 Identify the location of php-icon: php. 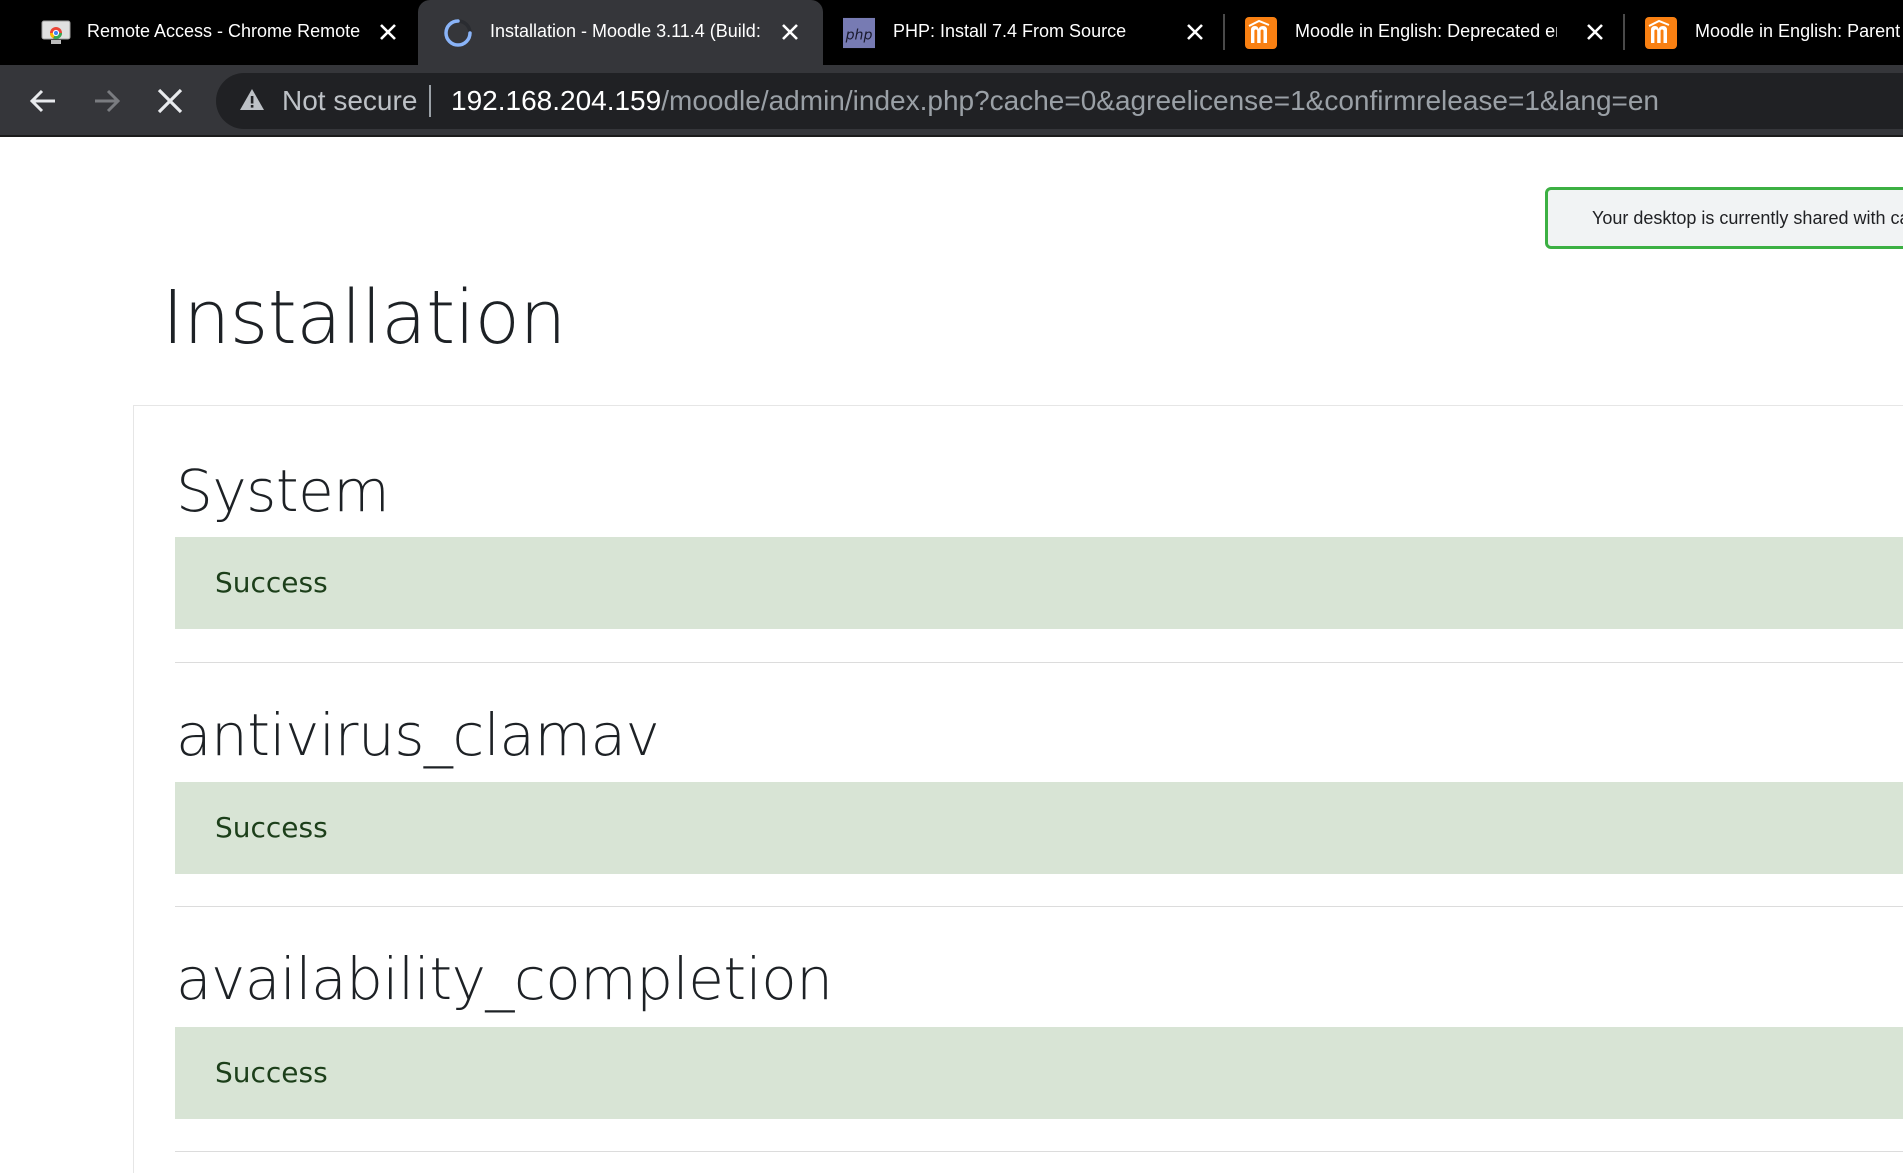
(859, 33).